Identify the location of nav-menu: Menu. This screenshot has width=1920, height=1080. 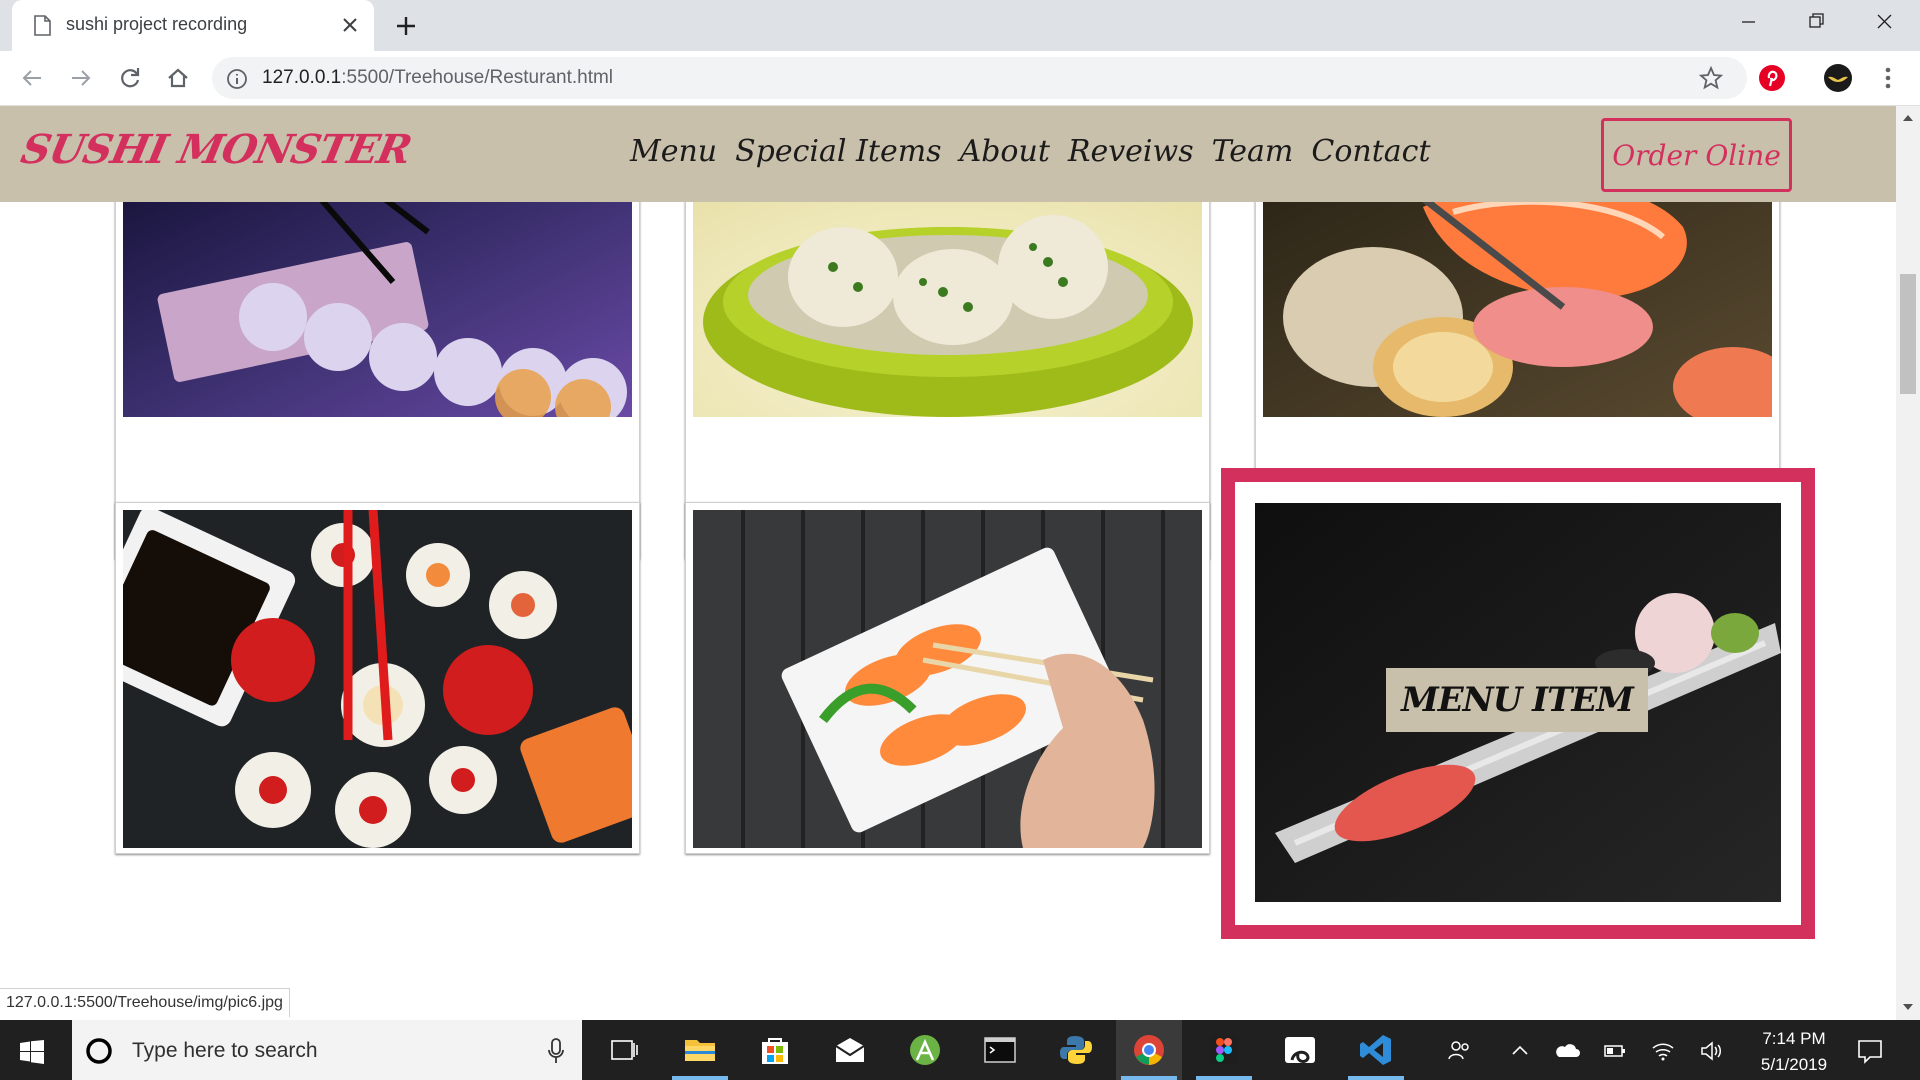
(673, 151).